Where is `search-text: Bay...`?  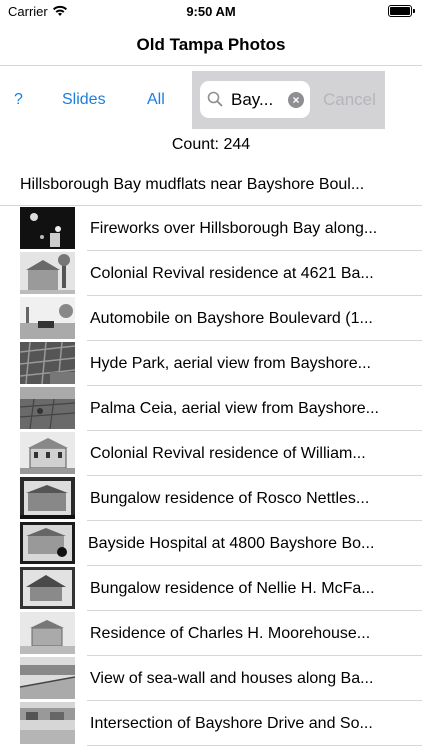
search-text: Bay... is located at coordinates (252, 99).